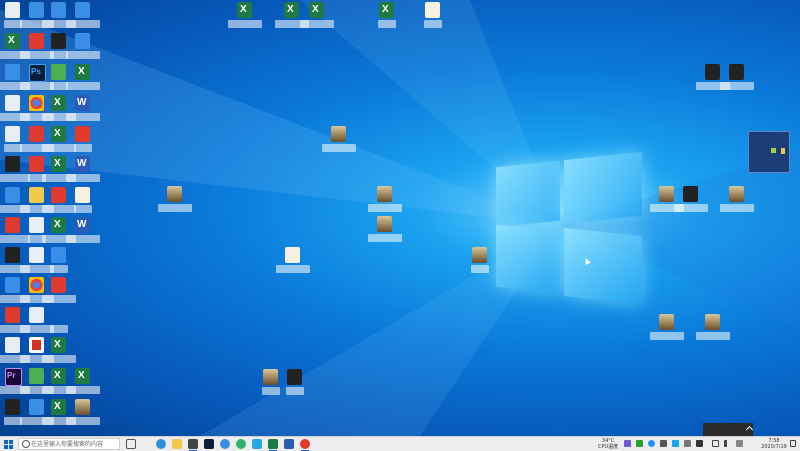 This screenshot has height=451, width=800. I want to click on recycle-bin-icon, so click(12, 10).